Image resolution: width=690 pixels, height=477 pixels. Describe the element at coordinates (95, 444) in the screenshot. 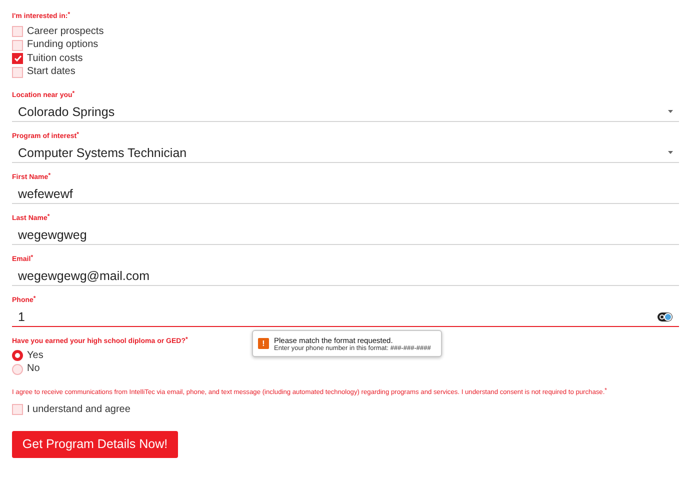

I see `submit-button: Get Program Details Now!` at that location.